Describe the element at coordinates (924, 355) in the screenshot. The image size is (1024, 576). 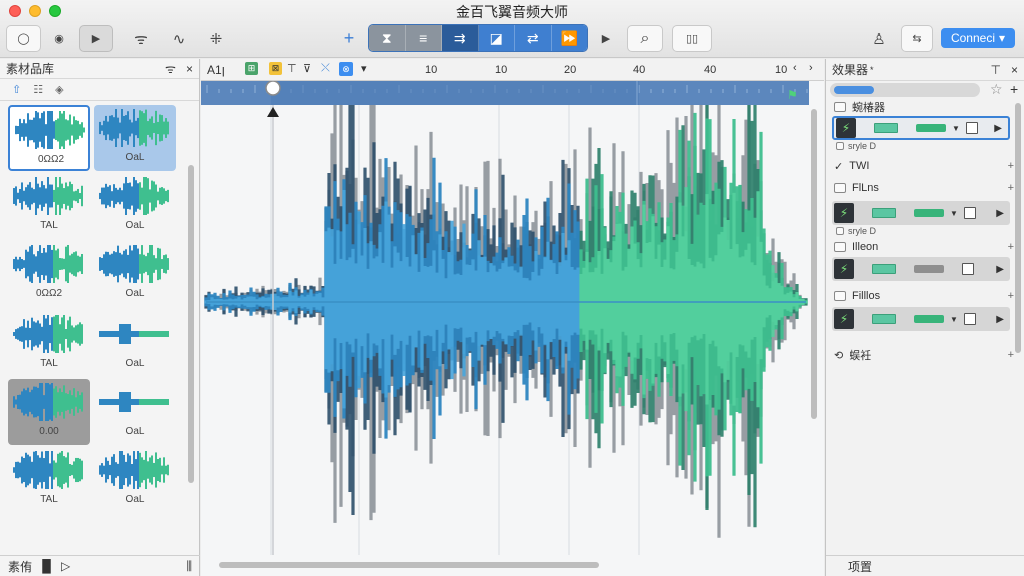
I see `plugin-header-loop: ⟲ 蜈衽 +` at that location.